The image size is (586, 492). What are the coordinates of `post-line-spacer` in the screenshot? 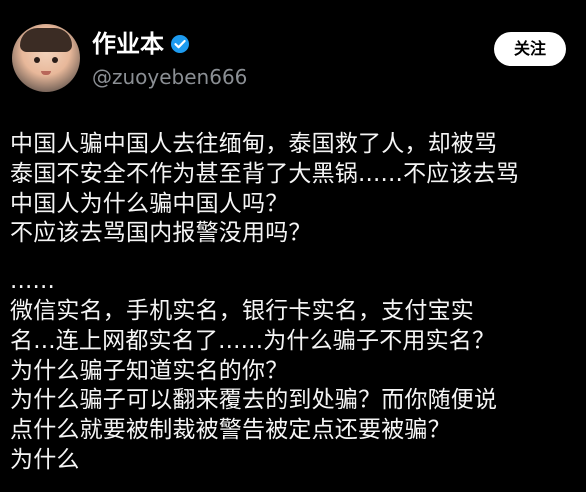 It's located at (295, 258).